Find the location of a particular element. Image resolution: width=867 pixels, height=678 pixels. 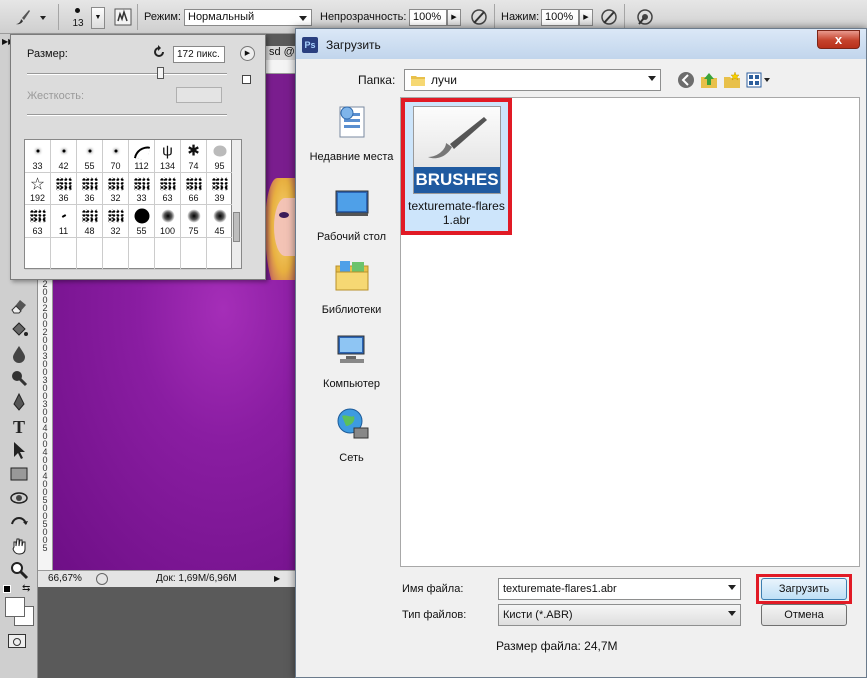

place-recent: Недавние места is located at coordinates (351, 133).